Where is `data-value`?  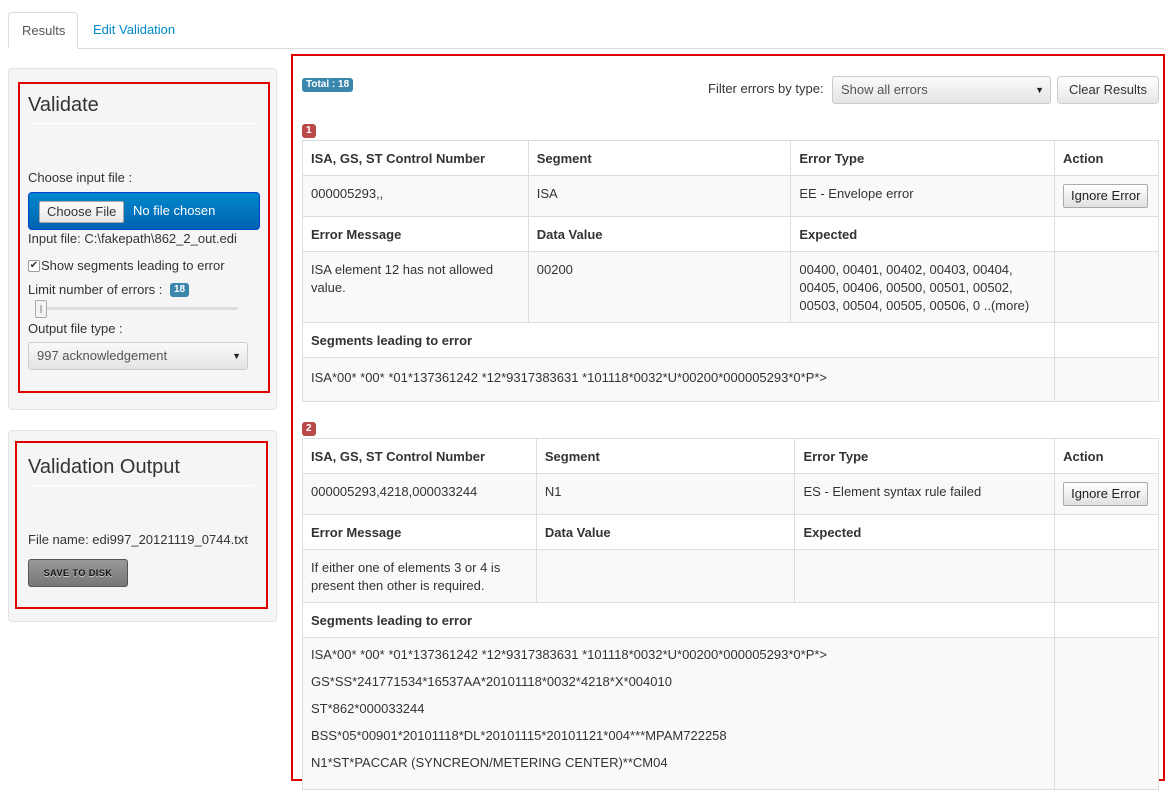 data-value is located at coordinates (665, 576).